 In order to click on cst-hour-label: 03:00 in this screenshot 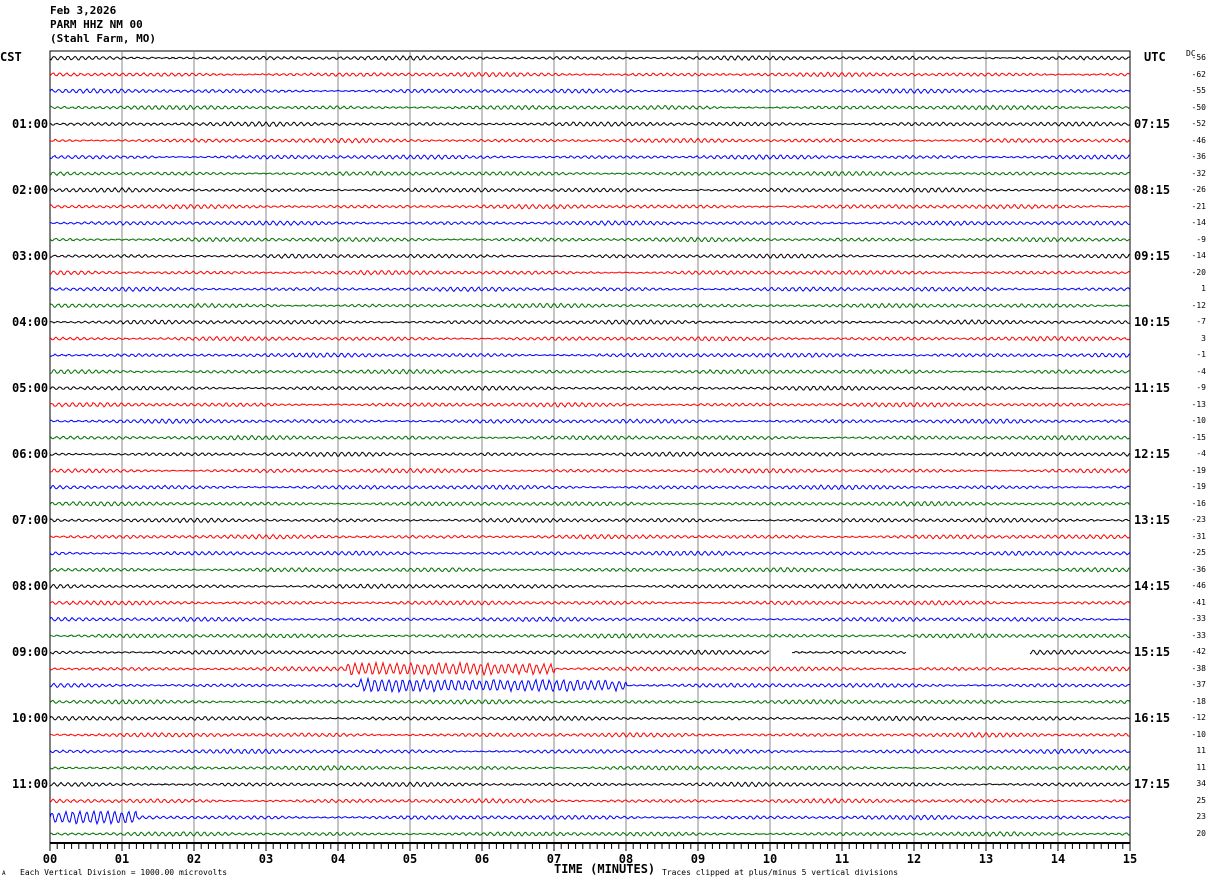, I will do `click(30, 256)`.